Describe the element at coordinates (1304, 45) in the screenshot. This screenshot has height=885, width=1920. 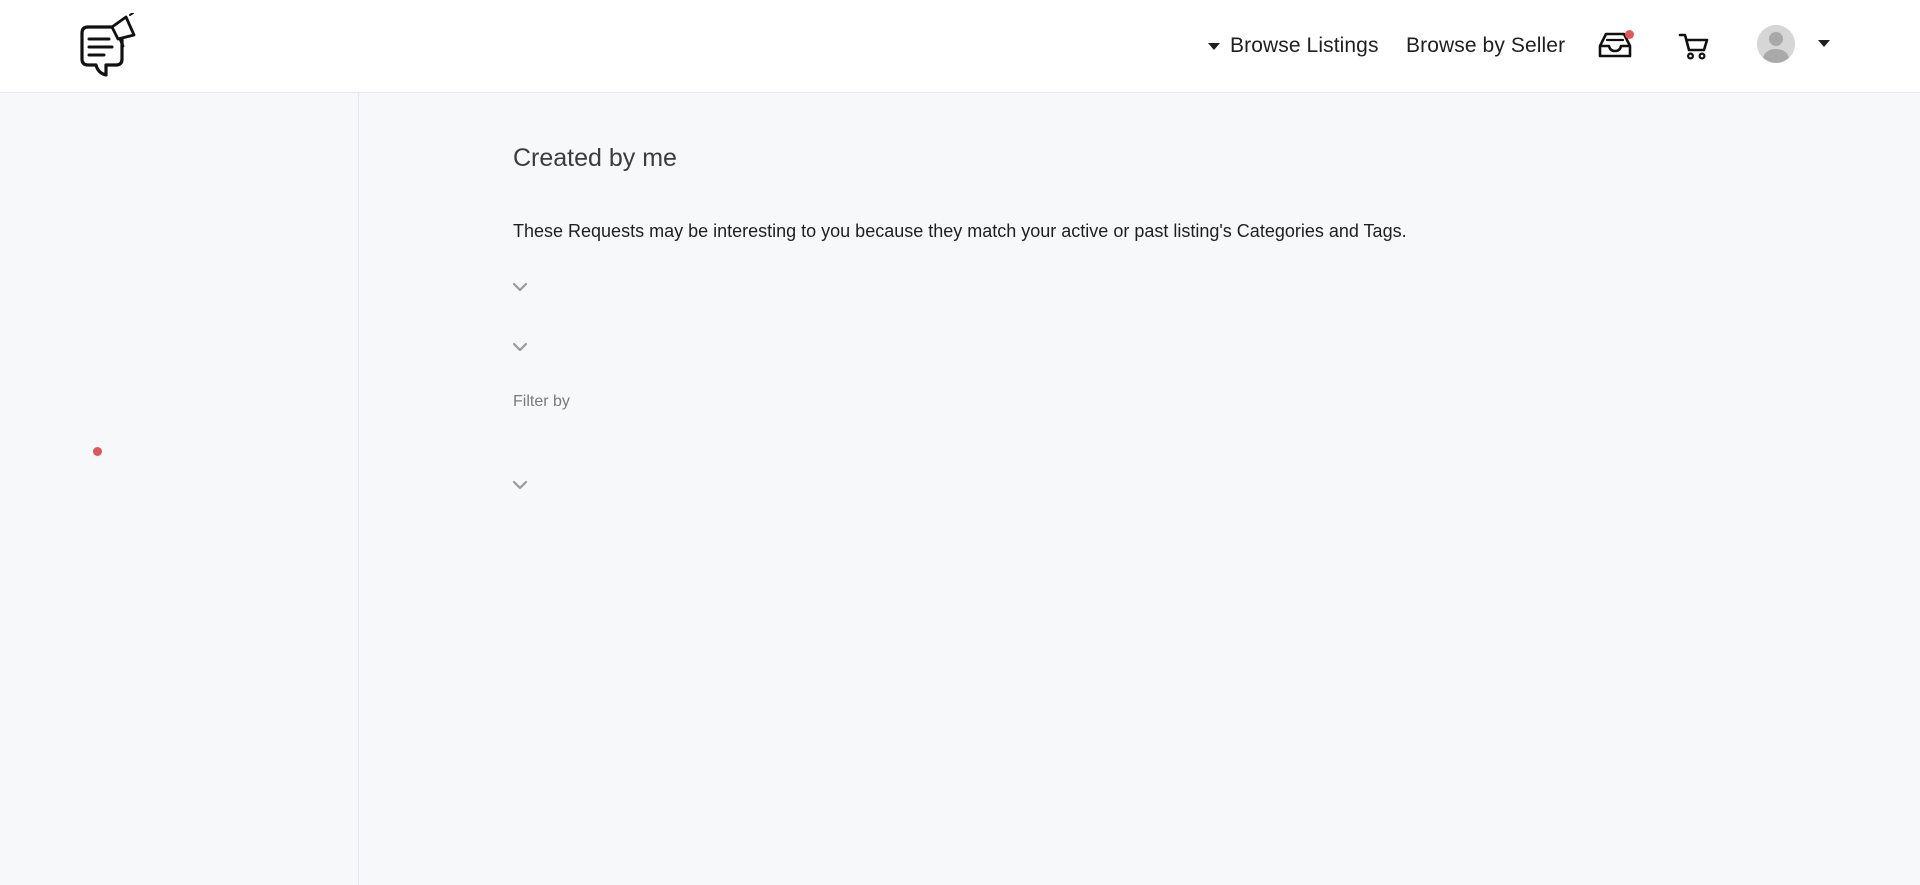
I see `browse-listings-label: Browse Listings` at that location.